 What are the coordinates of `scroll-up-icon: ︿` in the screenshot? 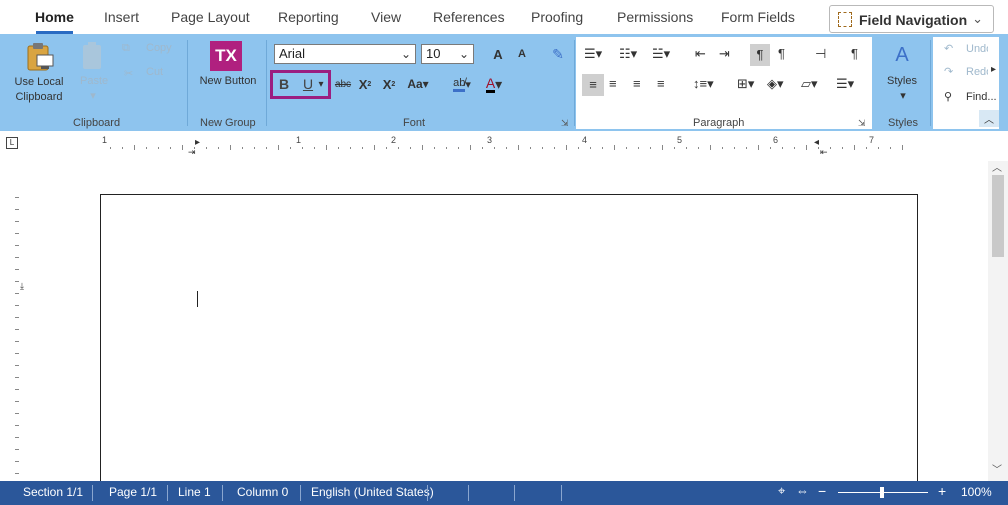 It's located at (997, 166).